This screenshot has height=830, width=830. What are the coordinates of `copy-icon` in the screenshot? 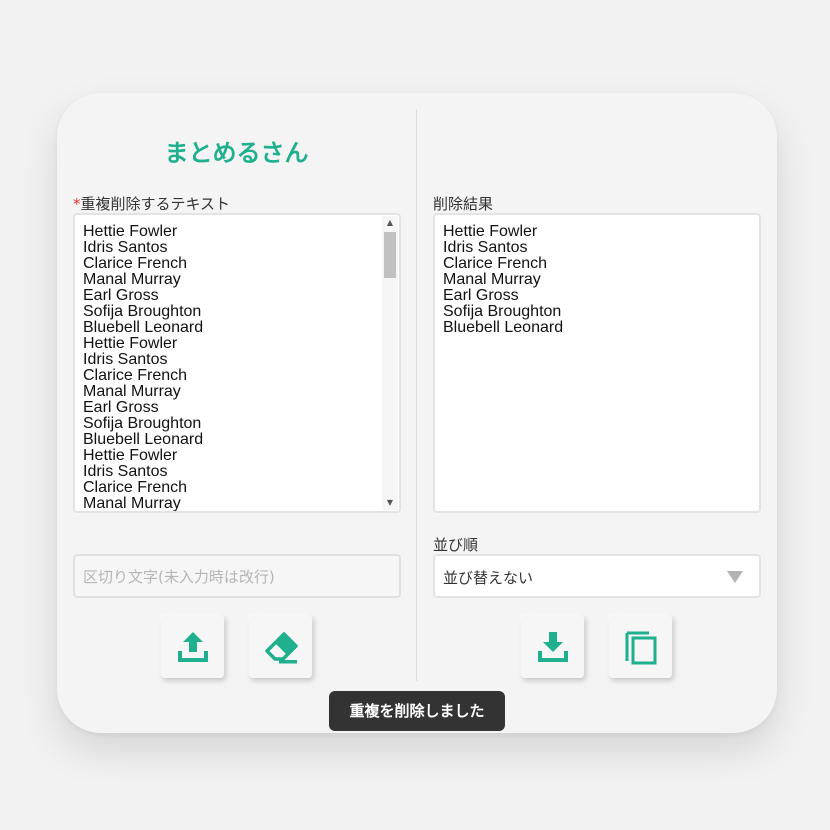 It's located at (640, 647).